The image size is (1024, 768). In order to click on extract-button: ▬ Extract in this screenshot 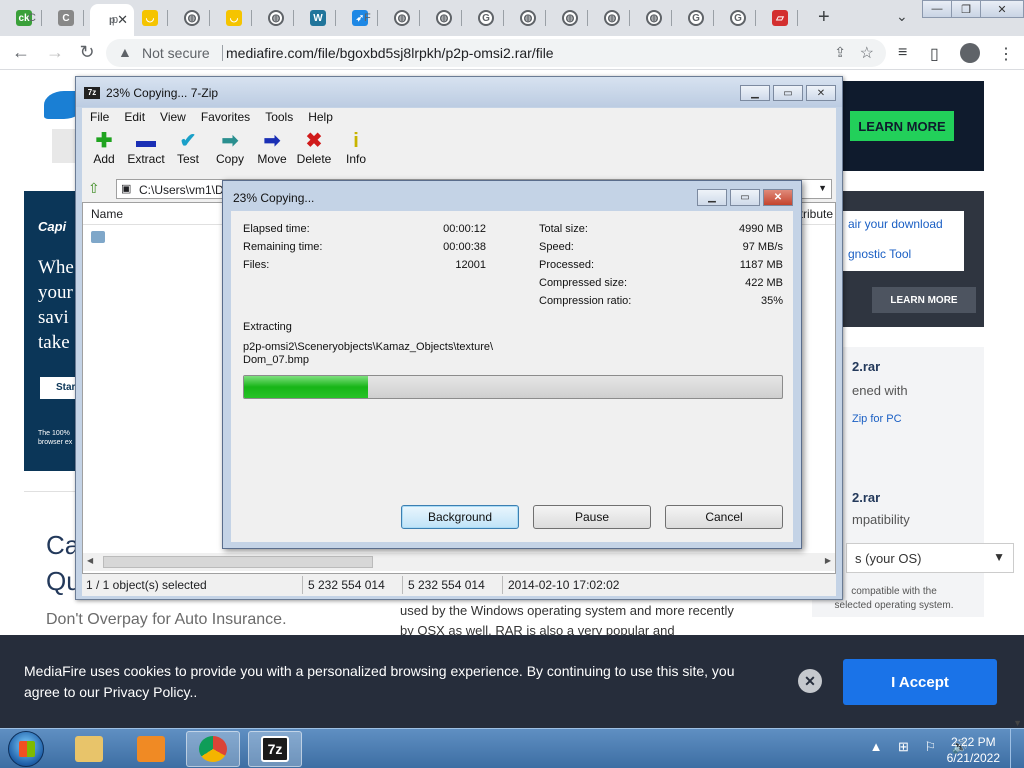, I will do `click(146, 148)`.